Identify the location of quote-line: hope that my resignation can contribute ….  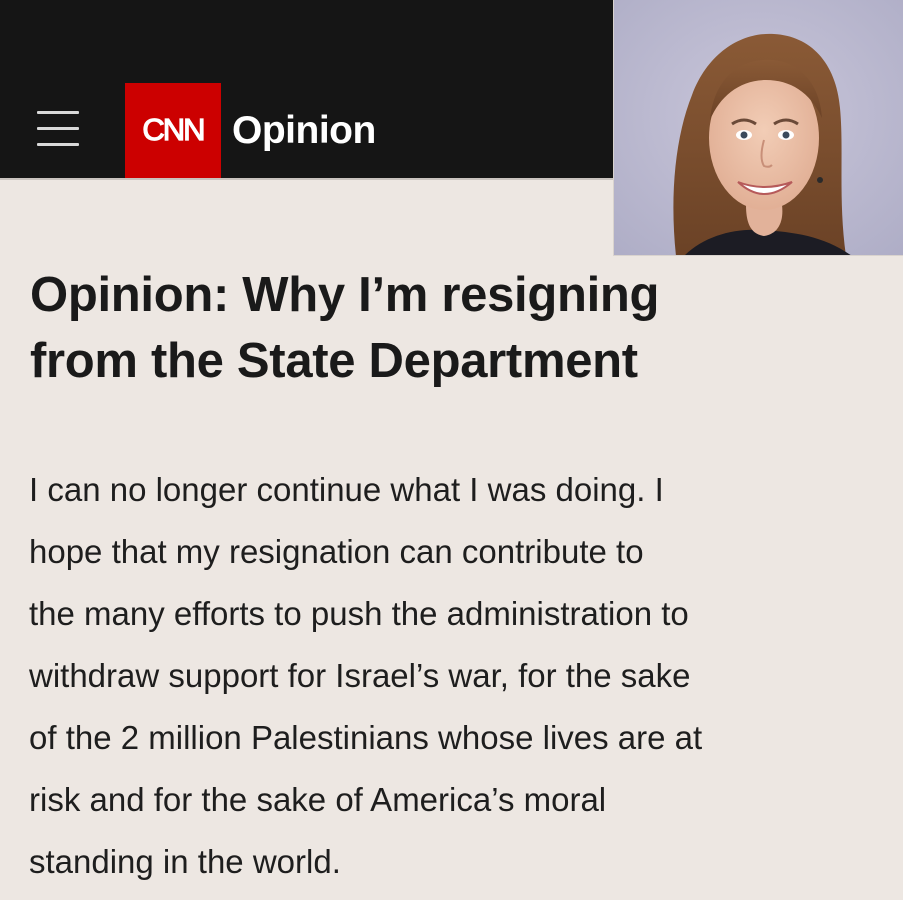
(336, 551).